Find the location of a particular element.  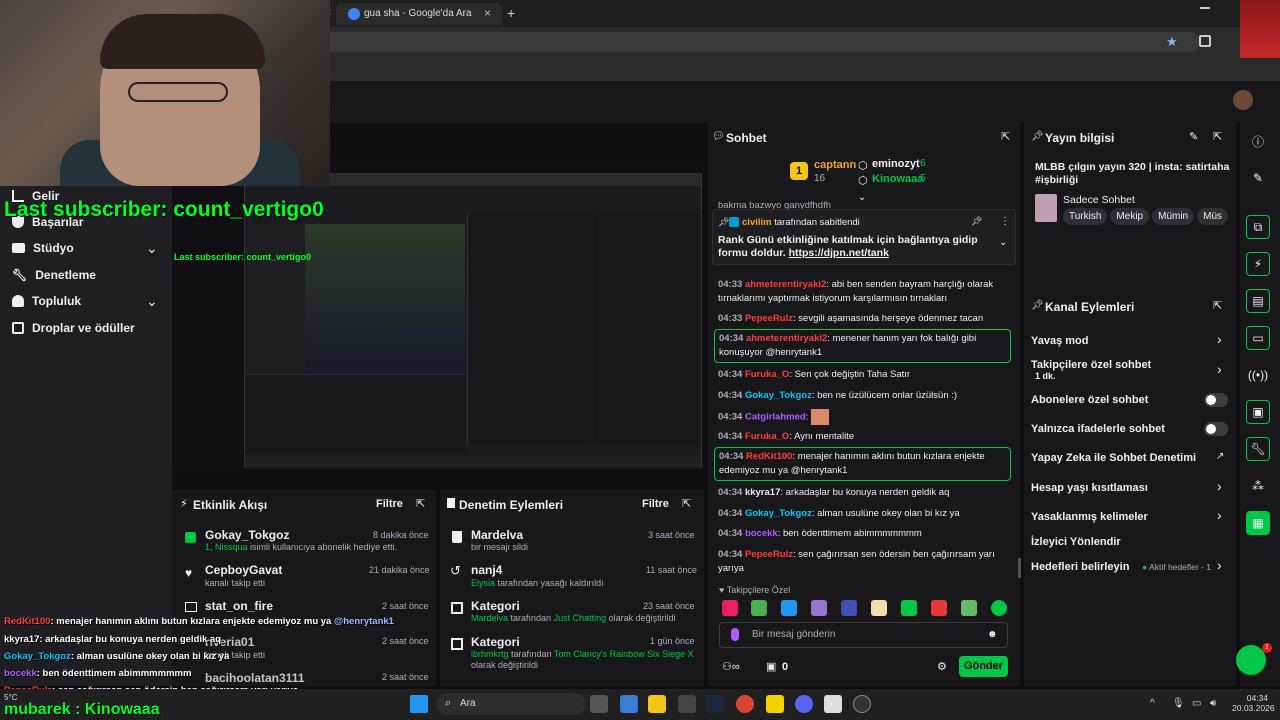

notes-icon is located at coordinates (775, 704).